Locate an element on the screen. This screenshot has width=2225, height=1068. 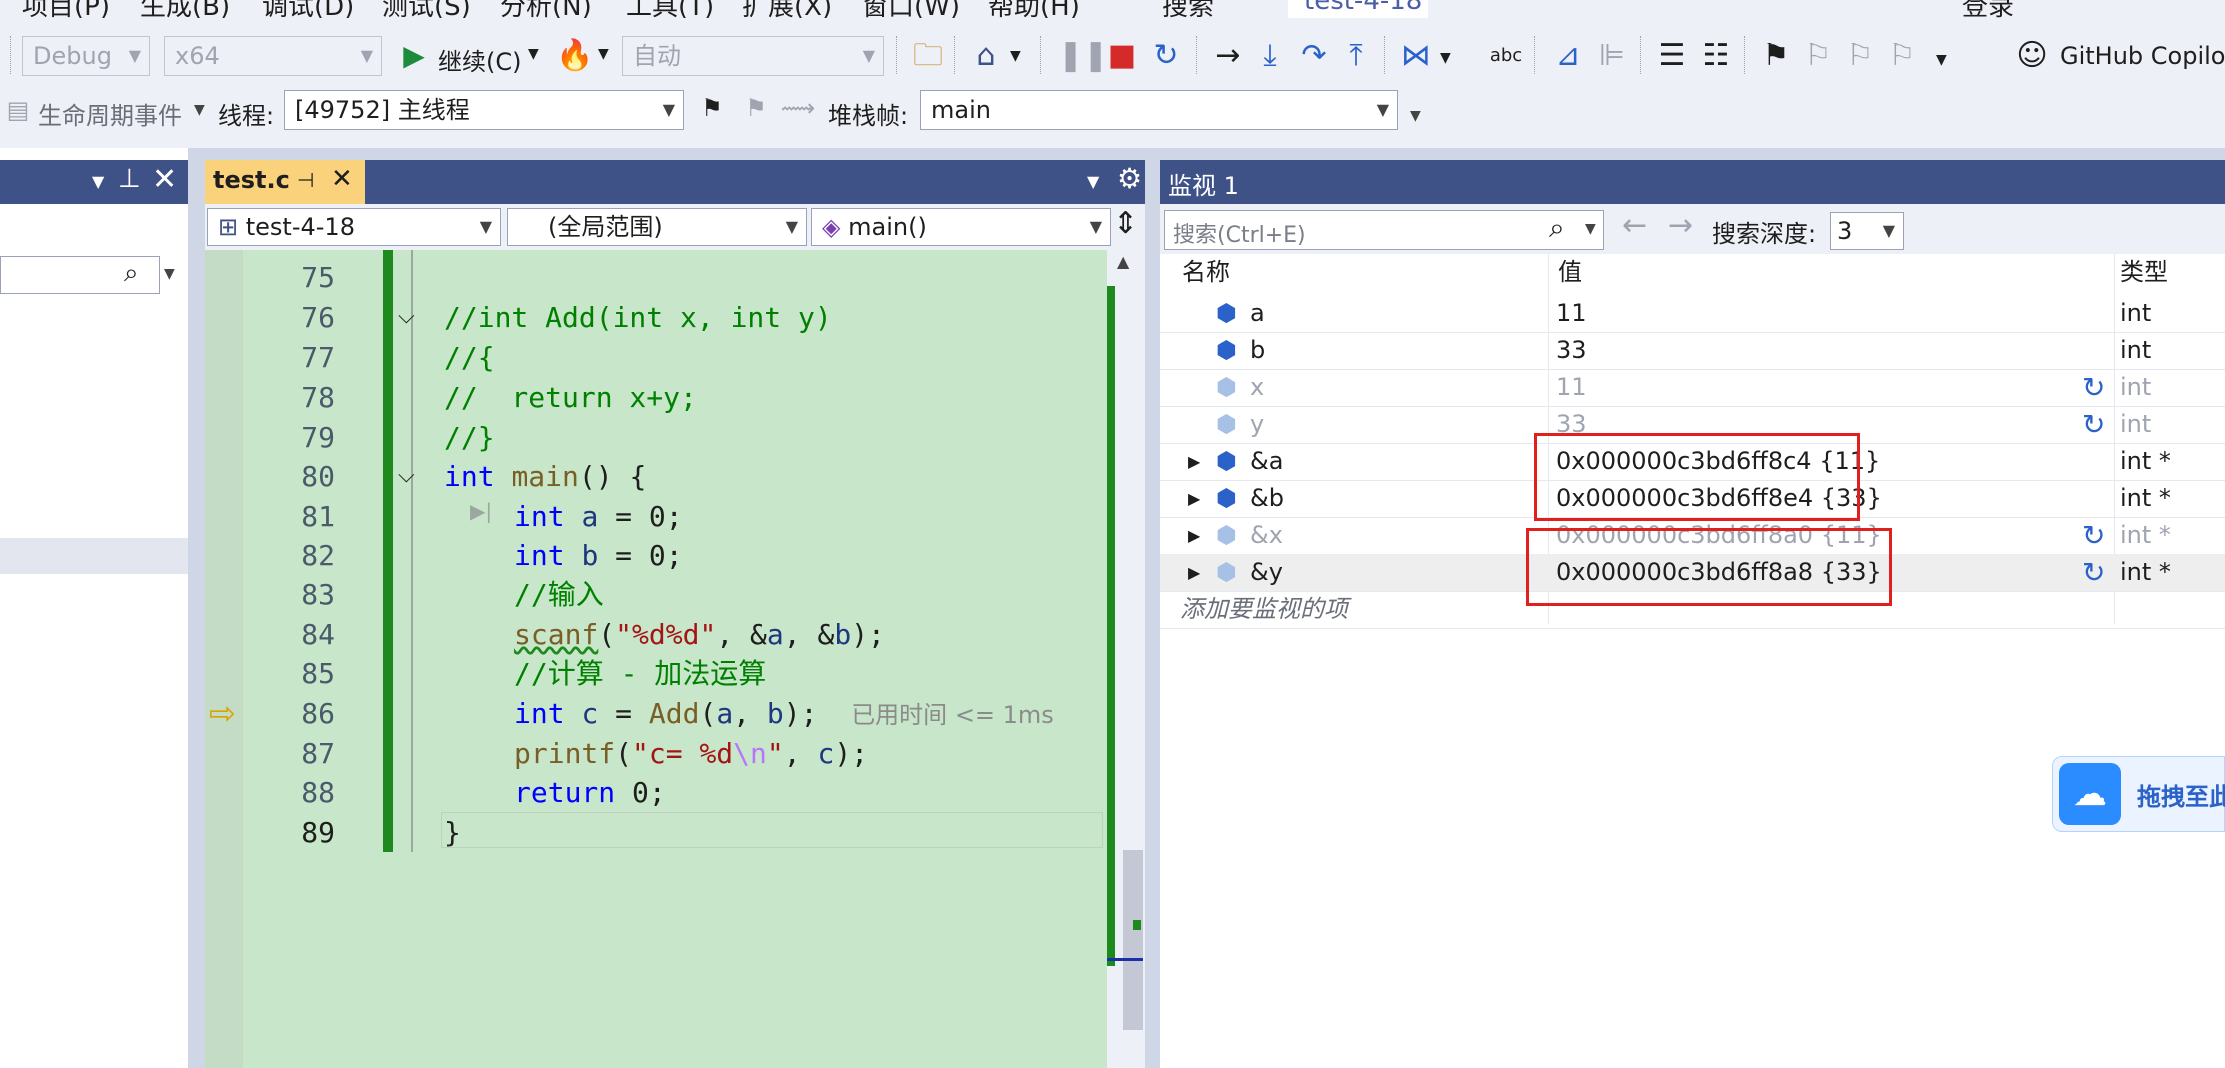
copilot-icon: ☺ is located at coordinates (2032, 56).